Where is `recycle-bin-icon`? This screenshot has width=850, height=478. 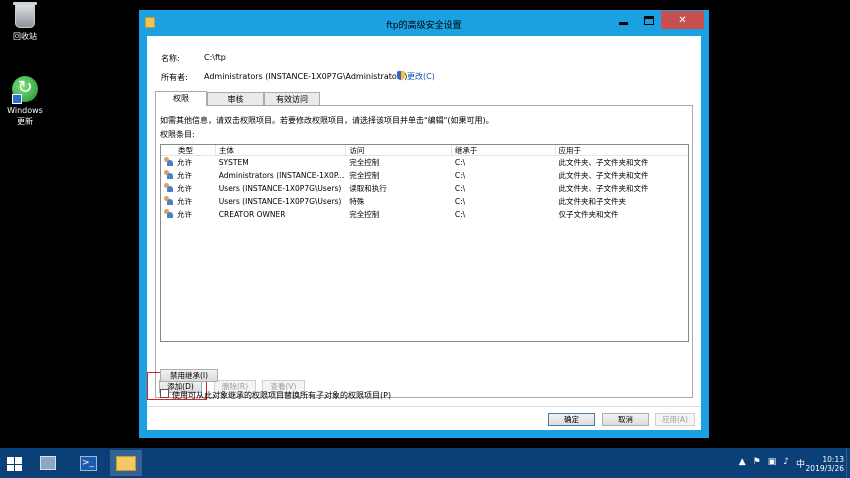
recycle-bin-icon is located at coordinates (25, 15).